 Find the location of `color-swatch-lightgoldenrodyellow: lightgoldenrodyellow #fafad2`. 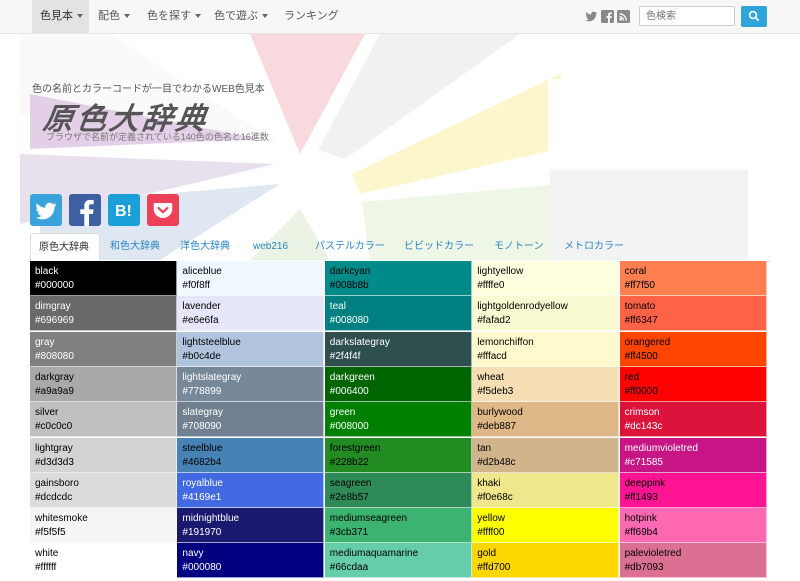

color-swatch-lightgoldenrodyellow: lightgoldenrodyellow #fafad2 is located at coordinates (546, 314).